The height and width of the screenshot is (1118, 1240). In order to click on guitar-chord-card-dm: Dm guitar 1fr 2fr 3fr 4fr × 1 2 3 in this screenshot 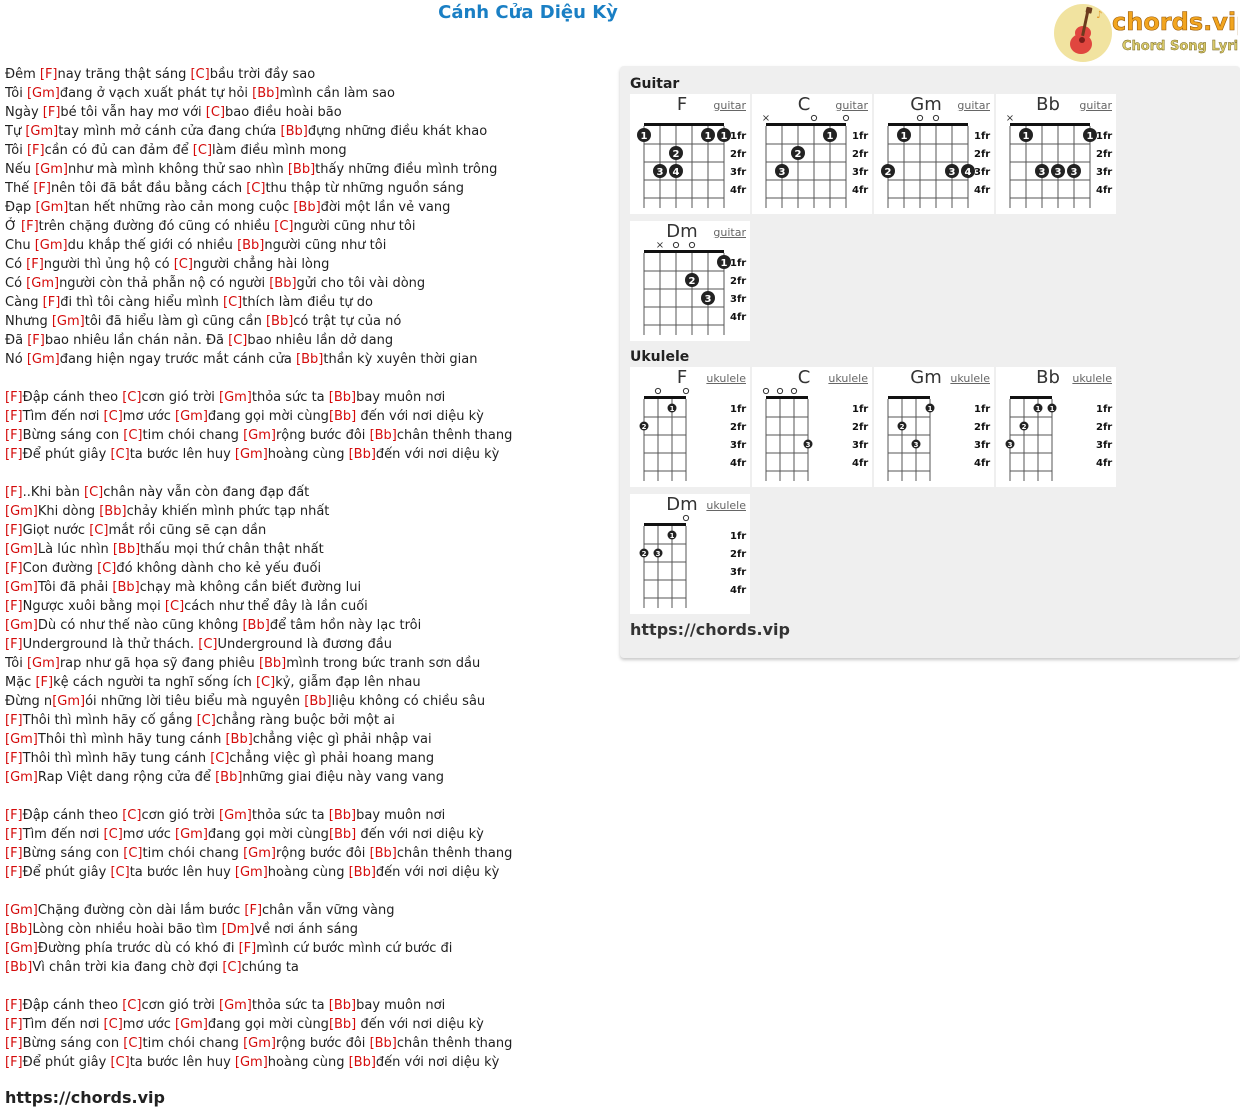, I will do `click(690, 281)`.